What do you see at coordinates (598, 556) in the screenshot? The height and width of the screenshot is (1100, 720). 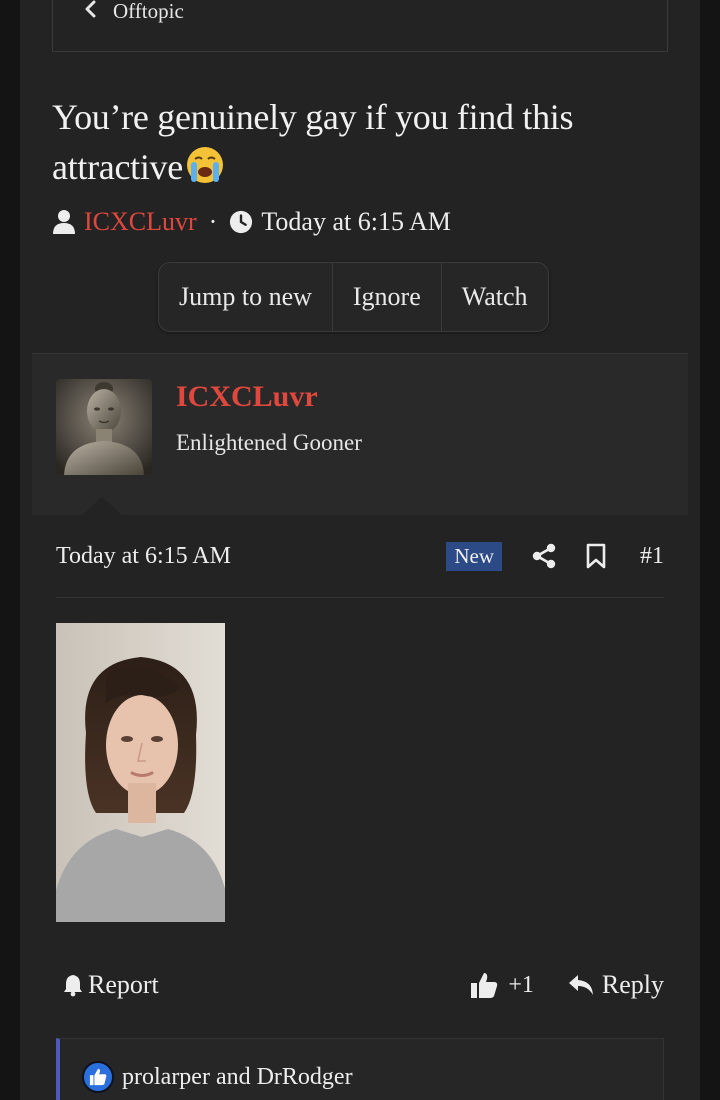 I see `bookmark-icon` at bounding box center [598, 556].